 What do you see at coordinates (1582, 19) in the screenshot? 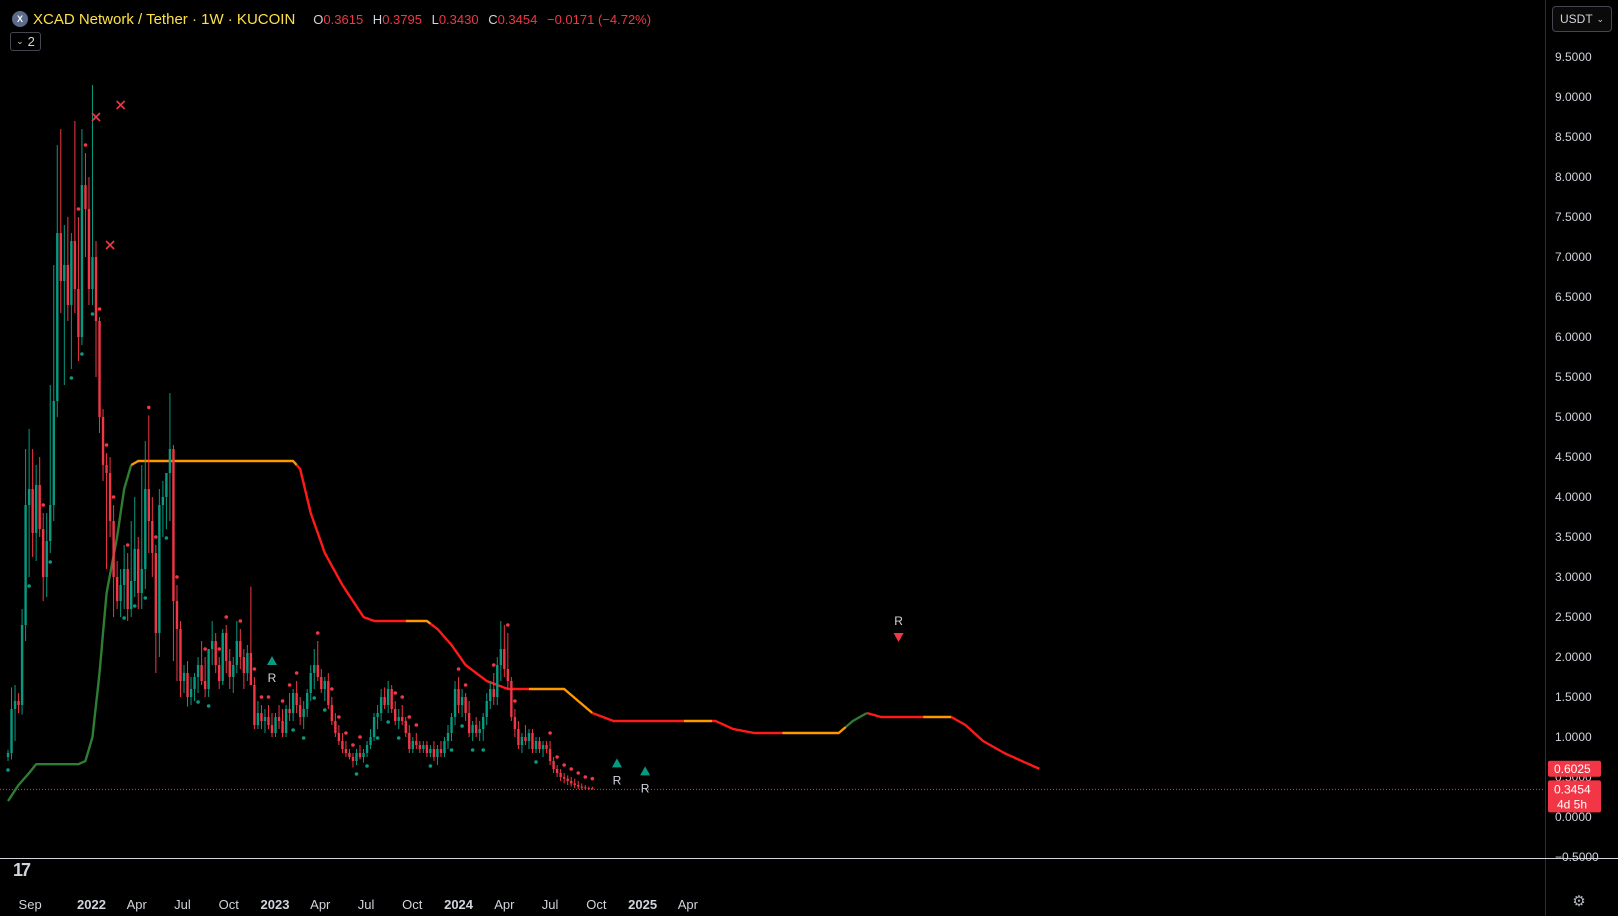
I see `currency-button: USDT ⌄` at bounding box center [1582, 19].